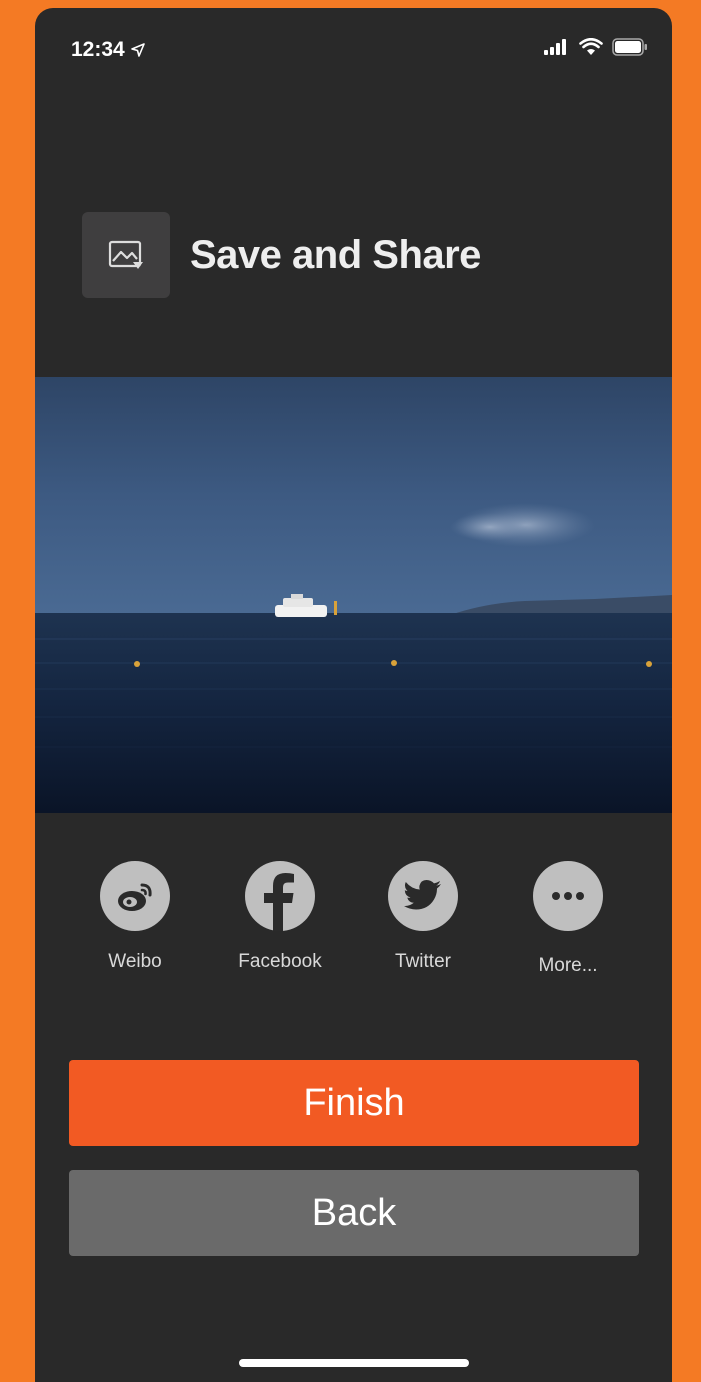 This screenshot has height=1382, width=701. What do you see at coordinates (423, 961) in the screenshot?
I see `share-label-twitter: Twitter` at bounding box center [423, 961].